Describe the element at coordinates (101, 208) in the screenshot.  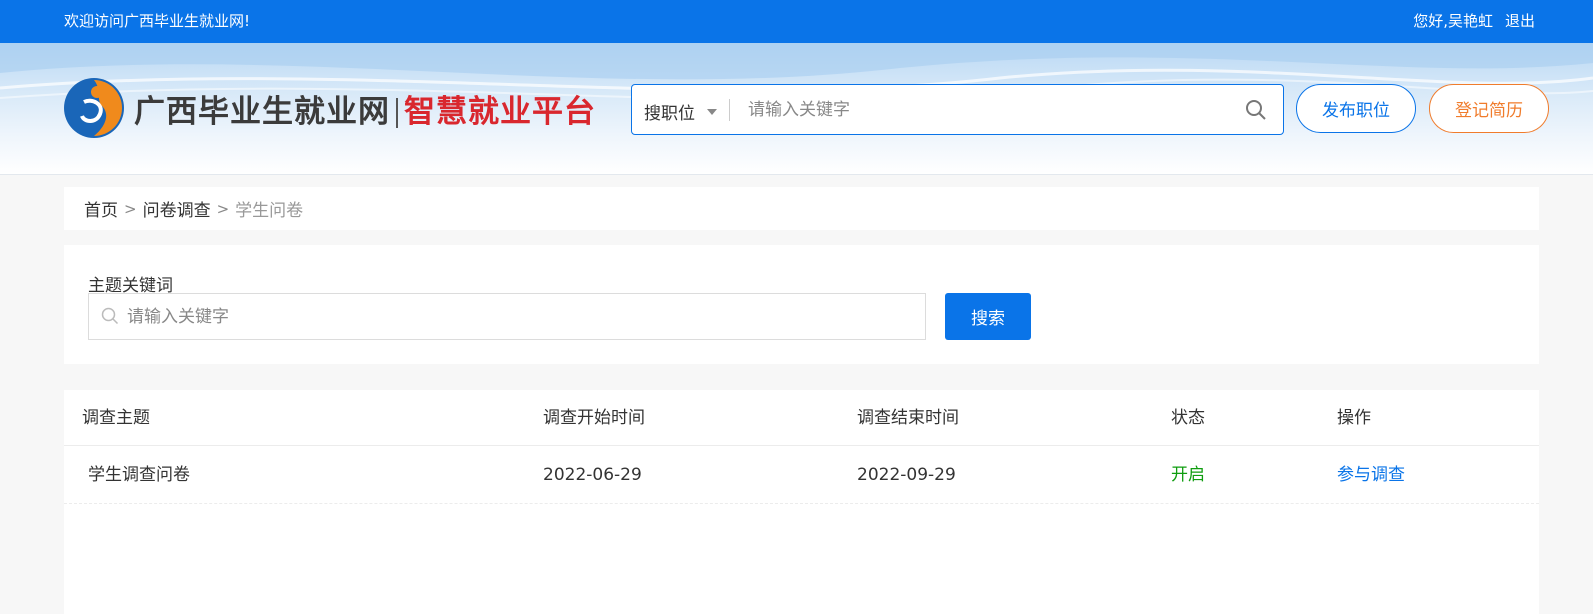
I see `breadcrumb-home: 首页` at that location.